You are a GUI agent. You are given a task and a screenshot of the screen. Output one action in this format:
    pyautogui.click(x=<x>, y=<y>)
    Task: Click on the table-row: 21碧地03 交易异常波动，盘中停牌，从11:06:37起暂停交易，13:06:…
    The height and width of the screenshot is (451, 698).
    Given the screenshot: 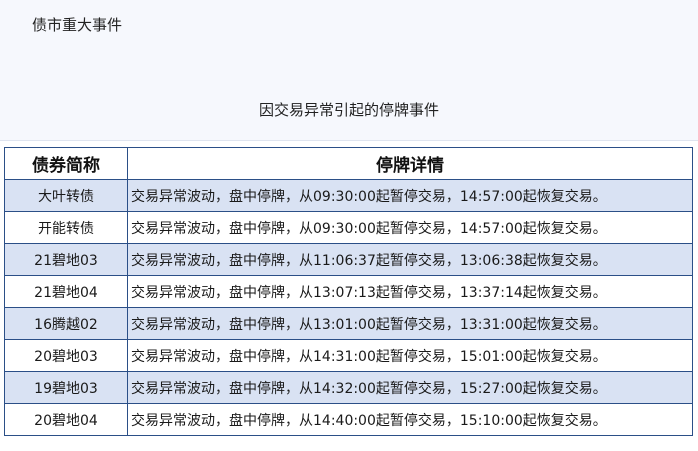 What is the action you would take?
    pyautogui.click(x=348, y=259)
    